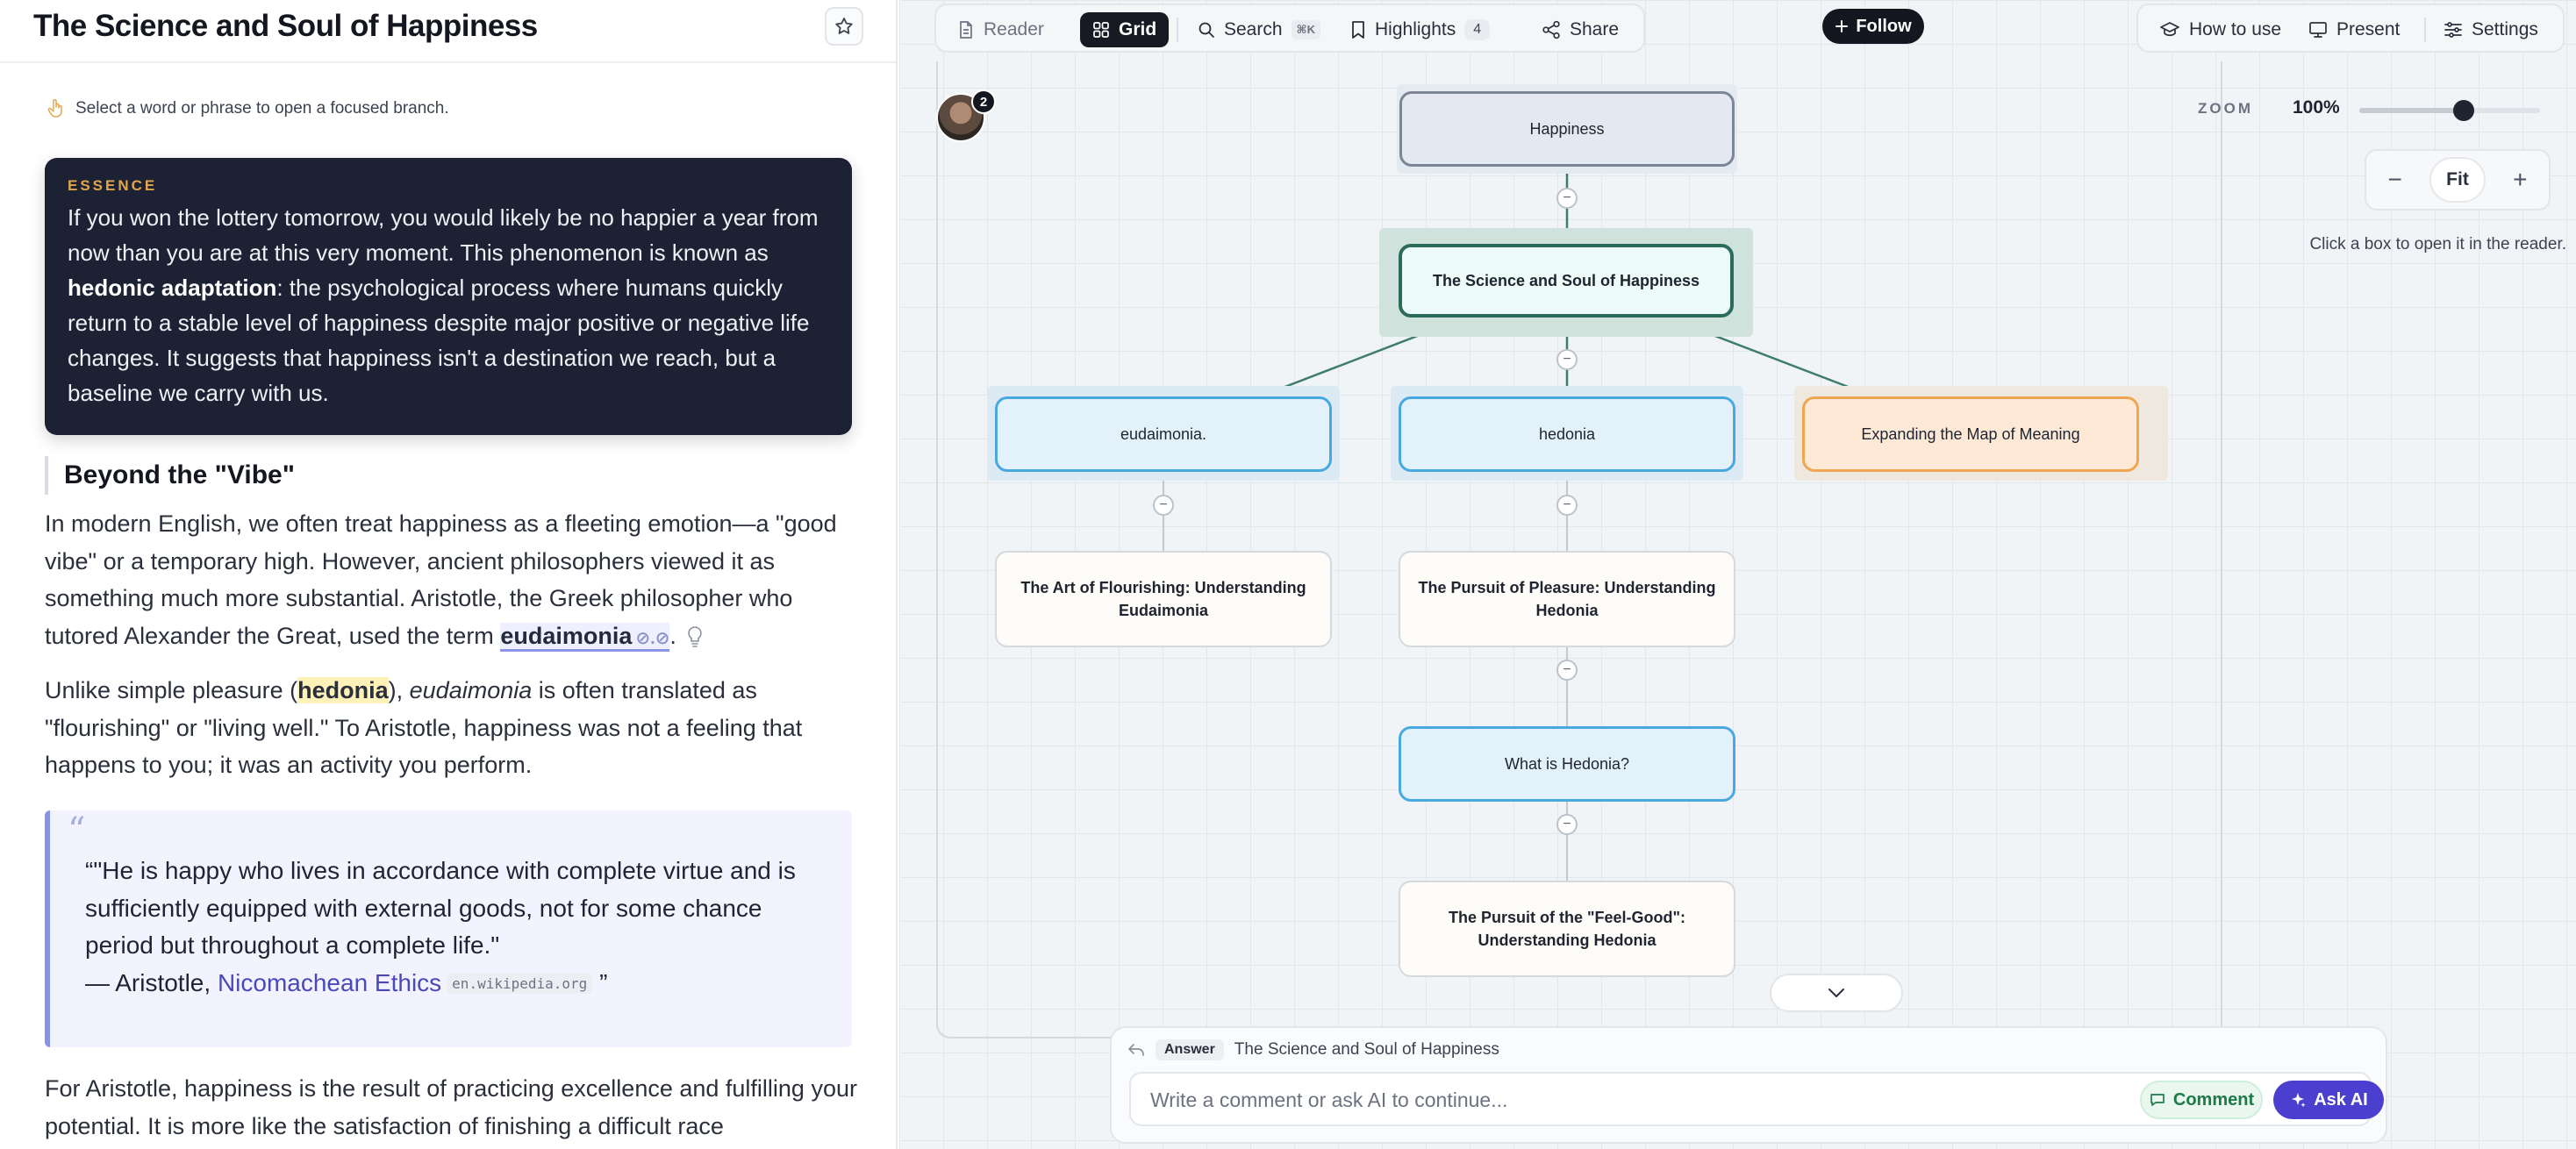 This screenshot has height=1149, width=2576. What do you see at coordinates (2453, 30) in the screenshot?
I see `sliders-icon` at bounding box center [2453, 30].